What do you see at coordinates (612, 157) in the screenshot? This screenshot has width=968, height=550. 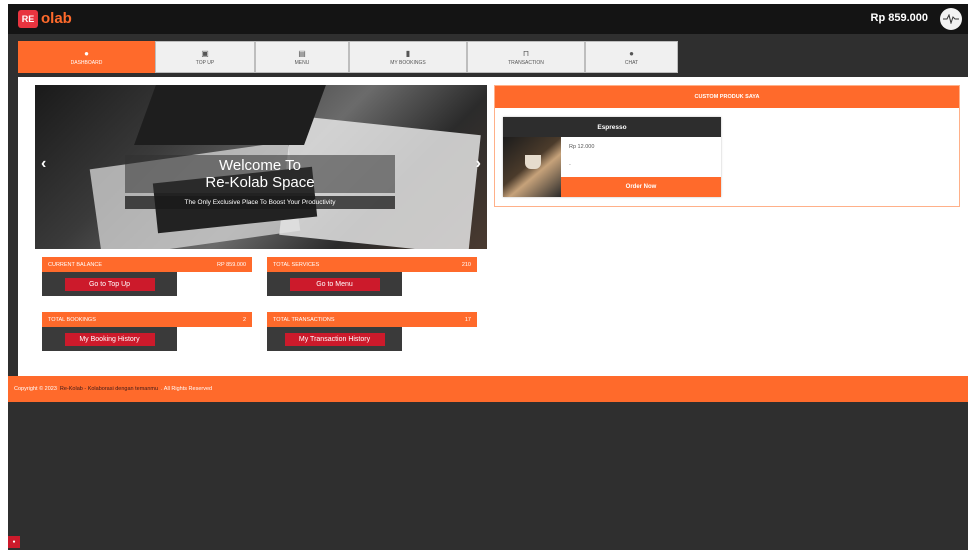 I see `product-card: Espresso Rp 12.000 - Order Now` at bounding box center [612, 157].